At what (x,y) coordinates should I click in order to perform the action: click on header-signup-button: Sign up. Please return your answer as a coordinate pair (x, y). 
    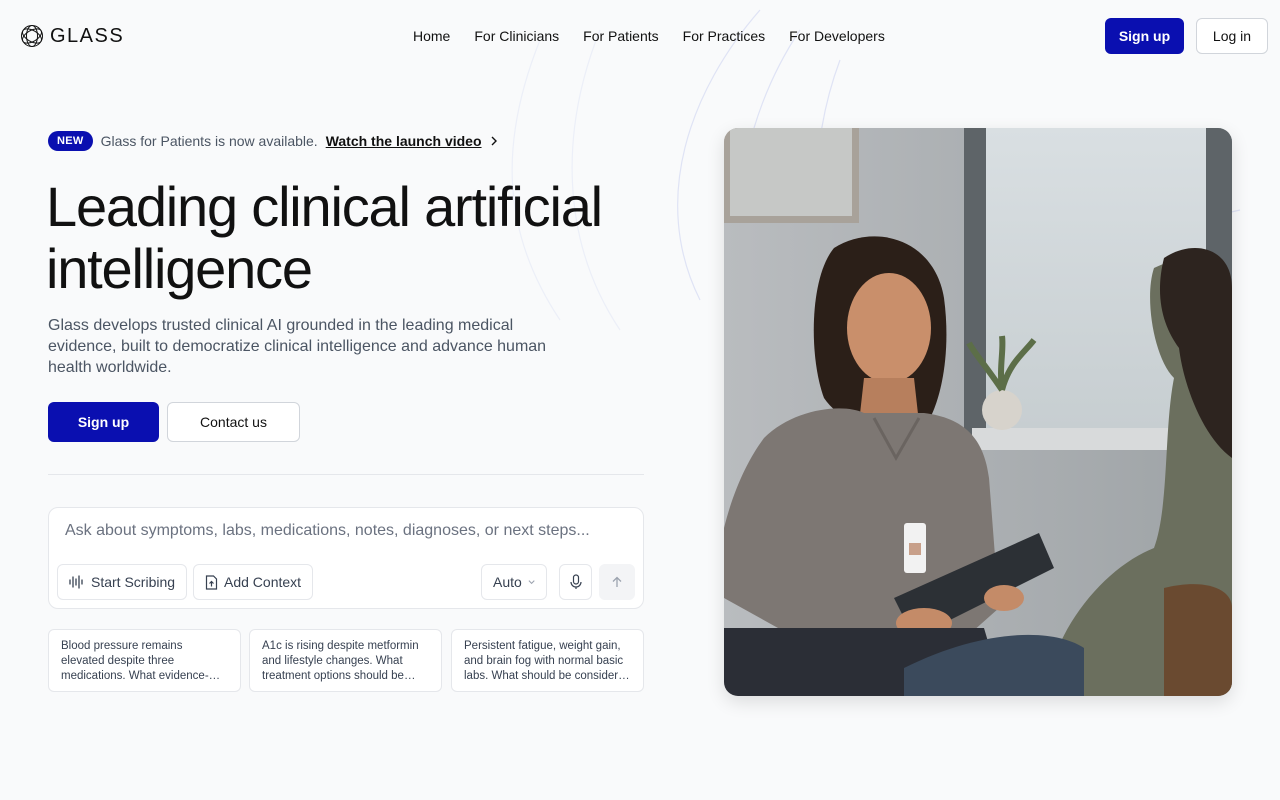
    Looking at the image, I should click on (1144, 36).